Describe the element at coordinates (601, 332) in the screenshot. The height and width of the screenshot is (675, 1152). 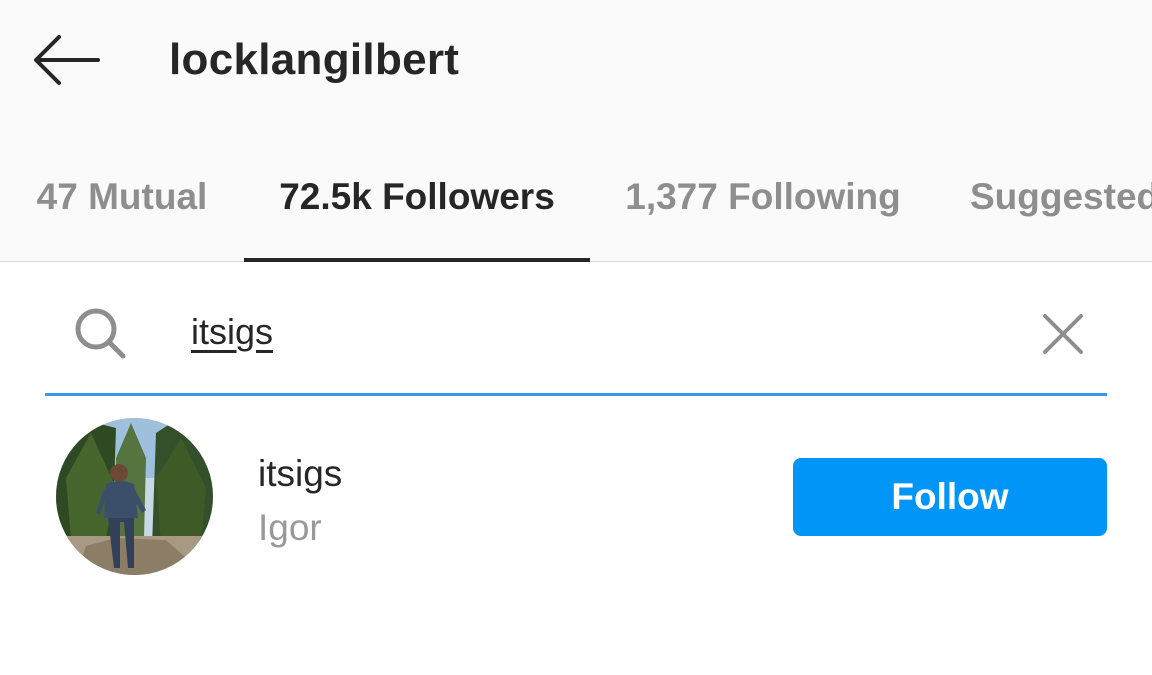
I see `search-input` at that location.